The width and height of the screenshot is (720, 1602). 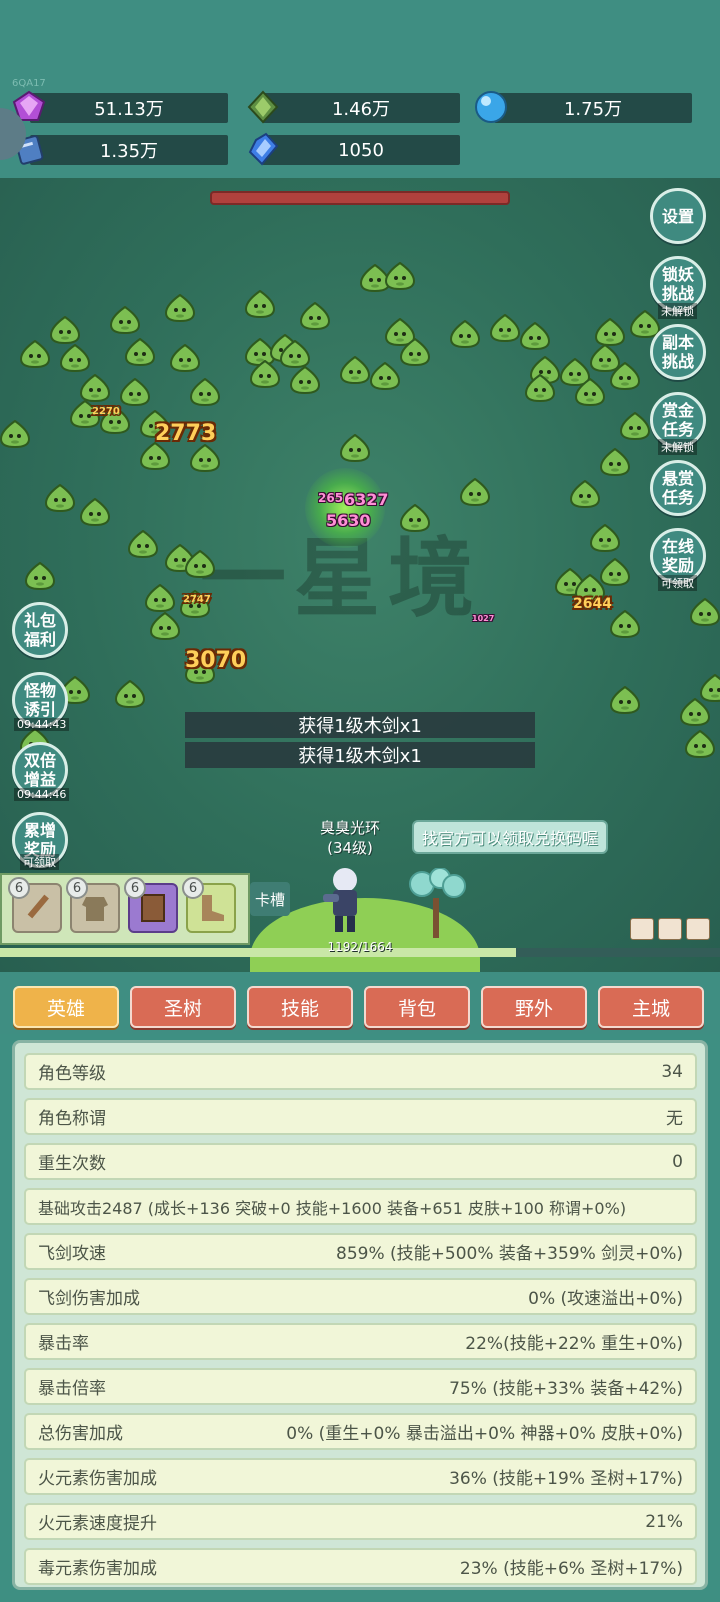 What do you see at coordinates (593, 109) in the screenshot?
I see `resource-value: 1.75万` at bounding box center [593, 109].